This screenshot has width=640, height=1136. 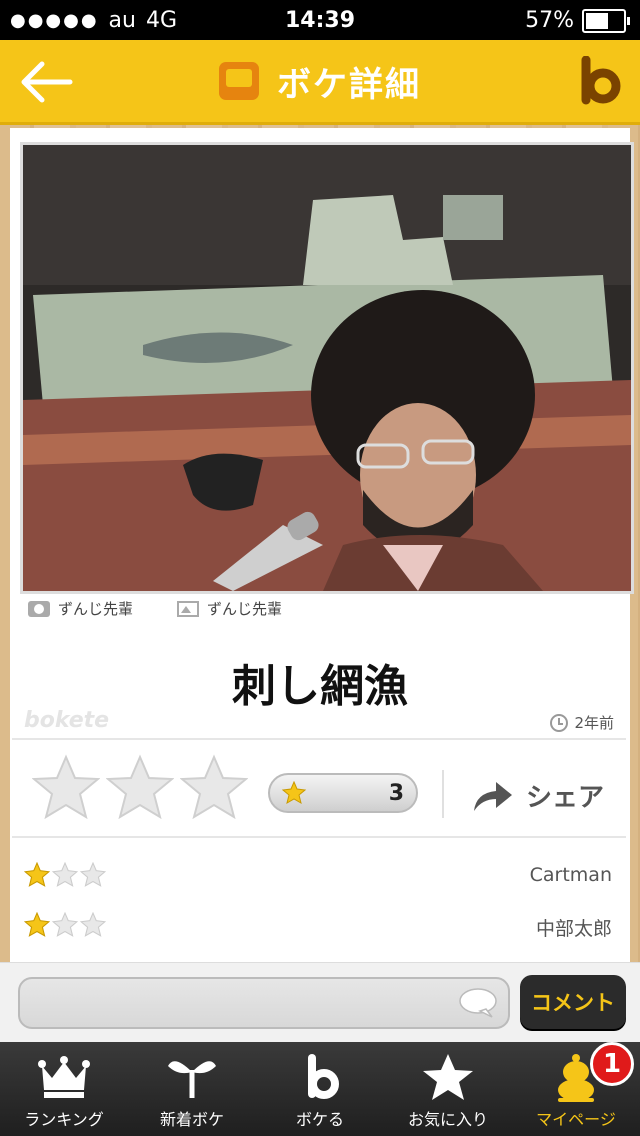 I want to click on tab-bar: ランキング 新着ボケ ボケる お気に入り マイページ 1, so click(x=320, y=1089).